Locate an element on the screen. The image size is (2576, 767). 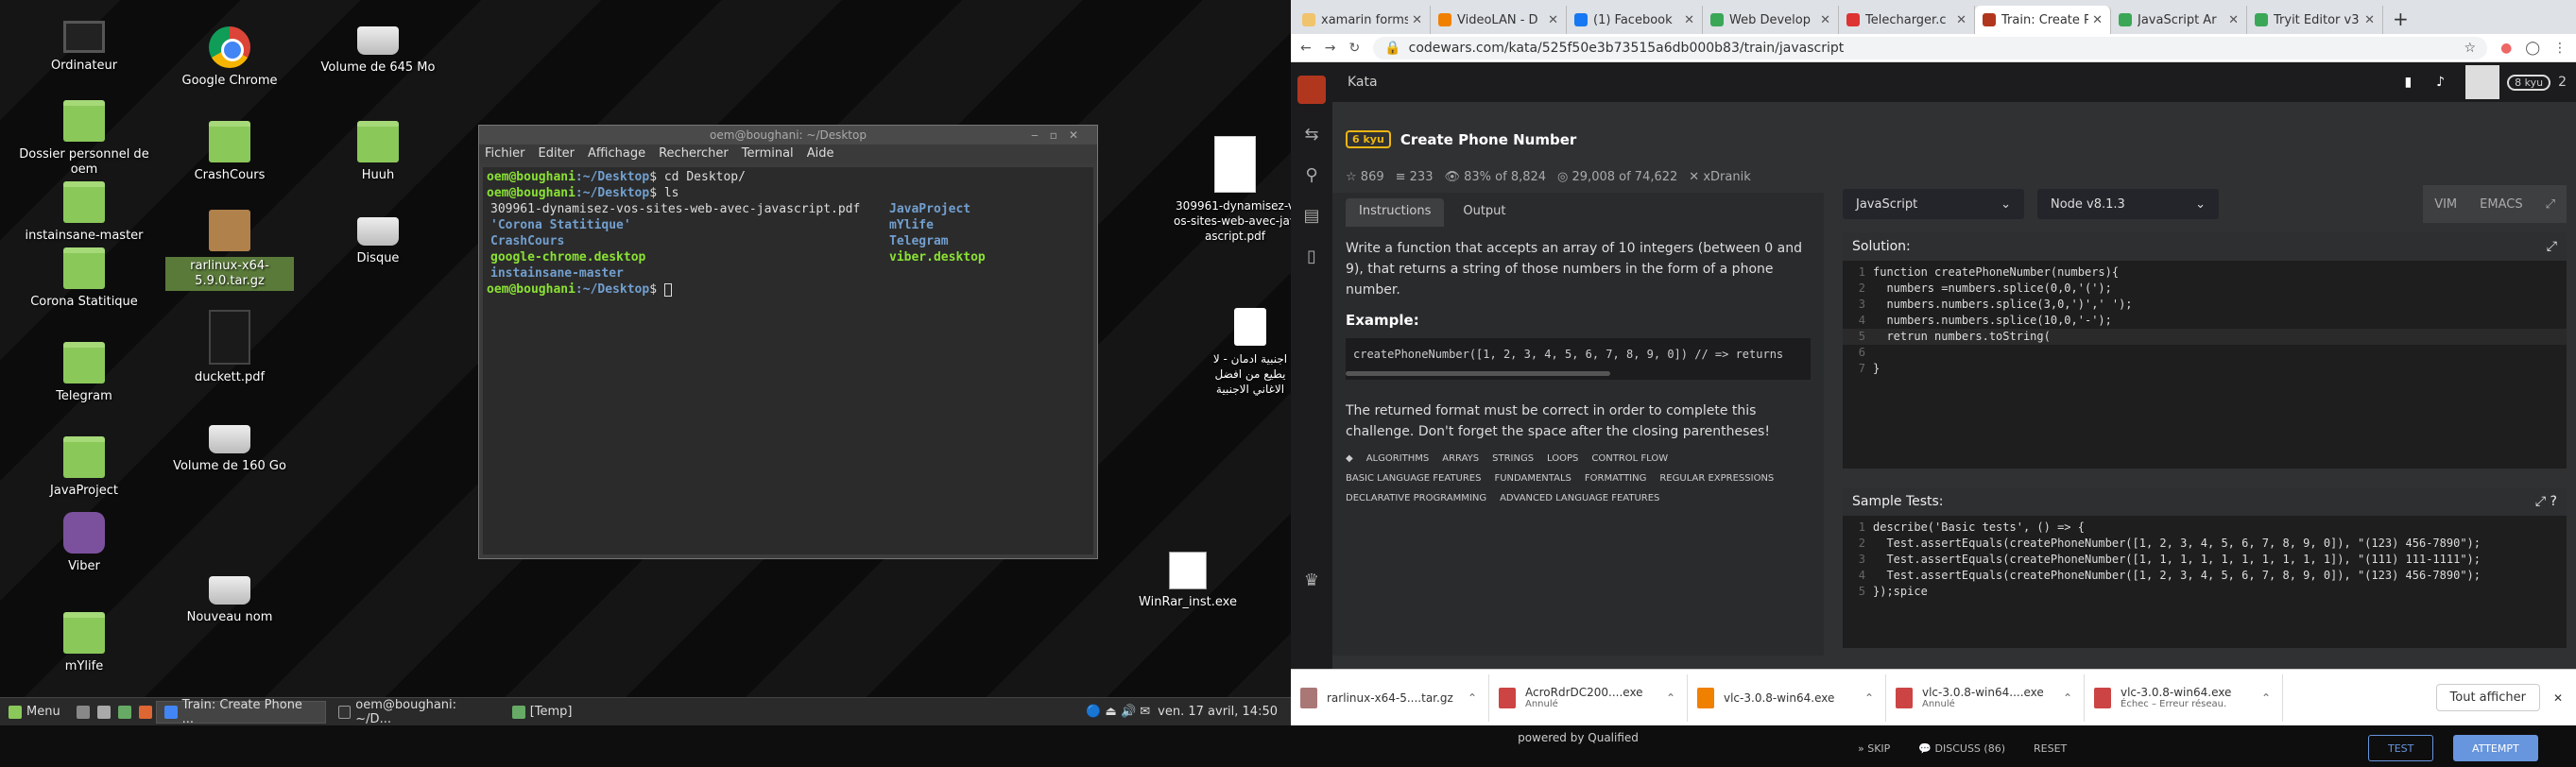
tag: Algorithms is located at coordinates (1397, 458).